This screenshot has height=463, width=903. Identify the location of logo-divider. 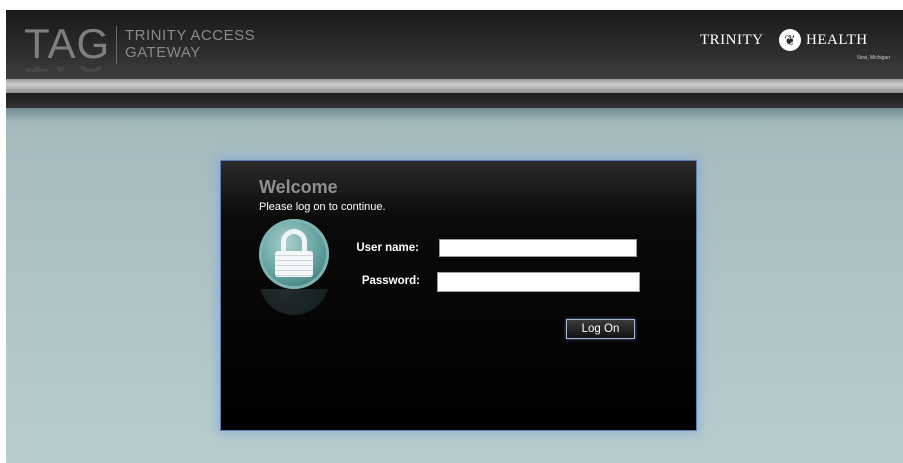
(116, 45).